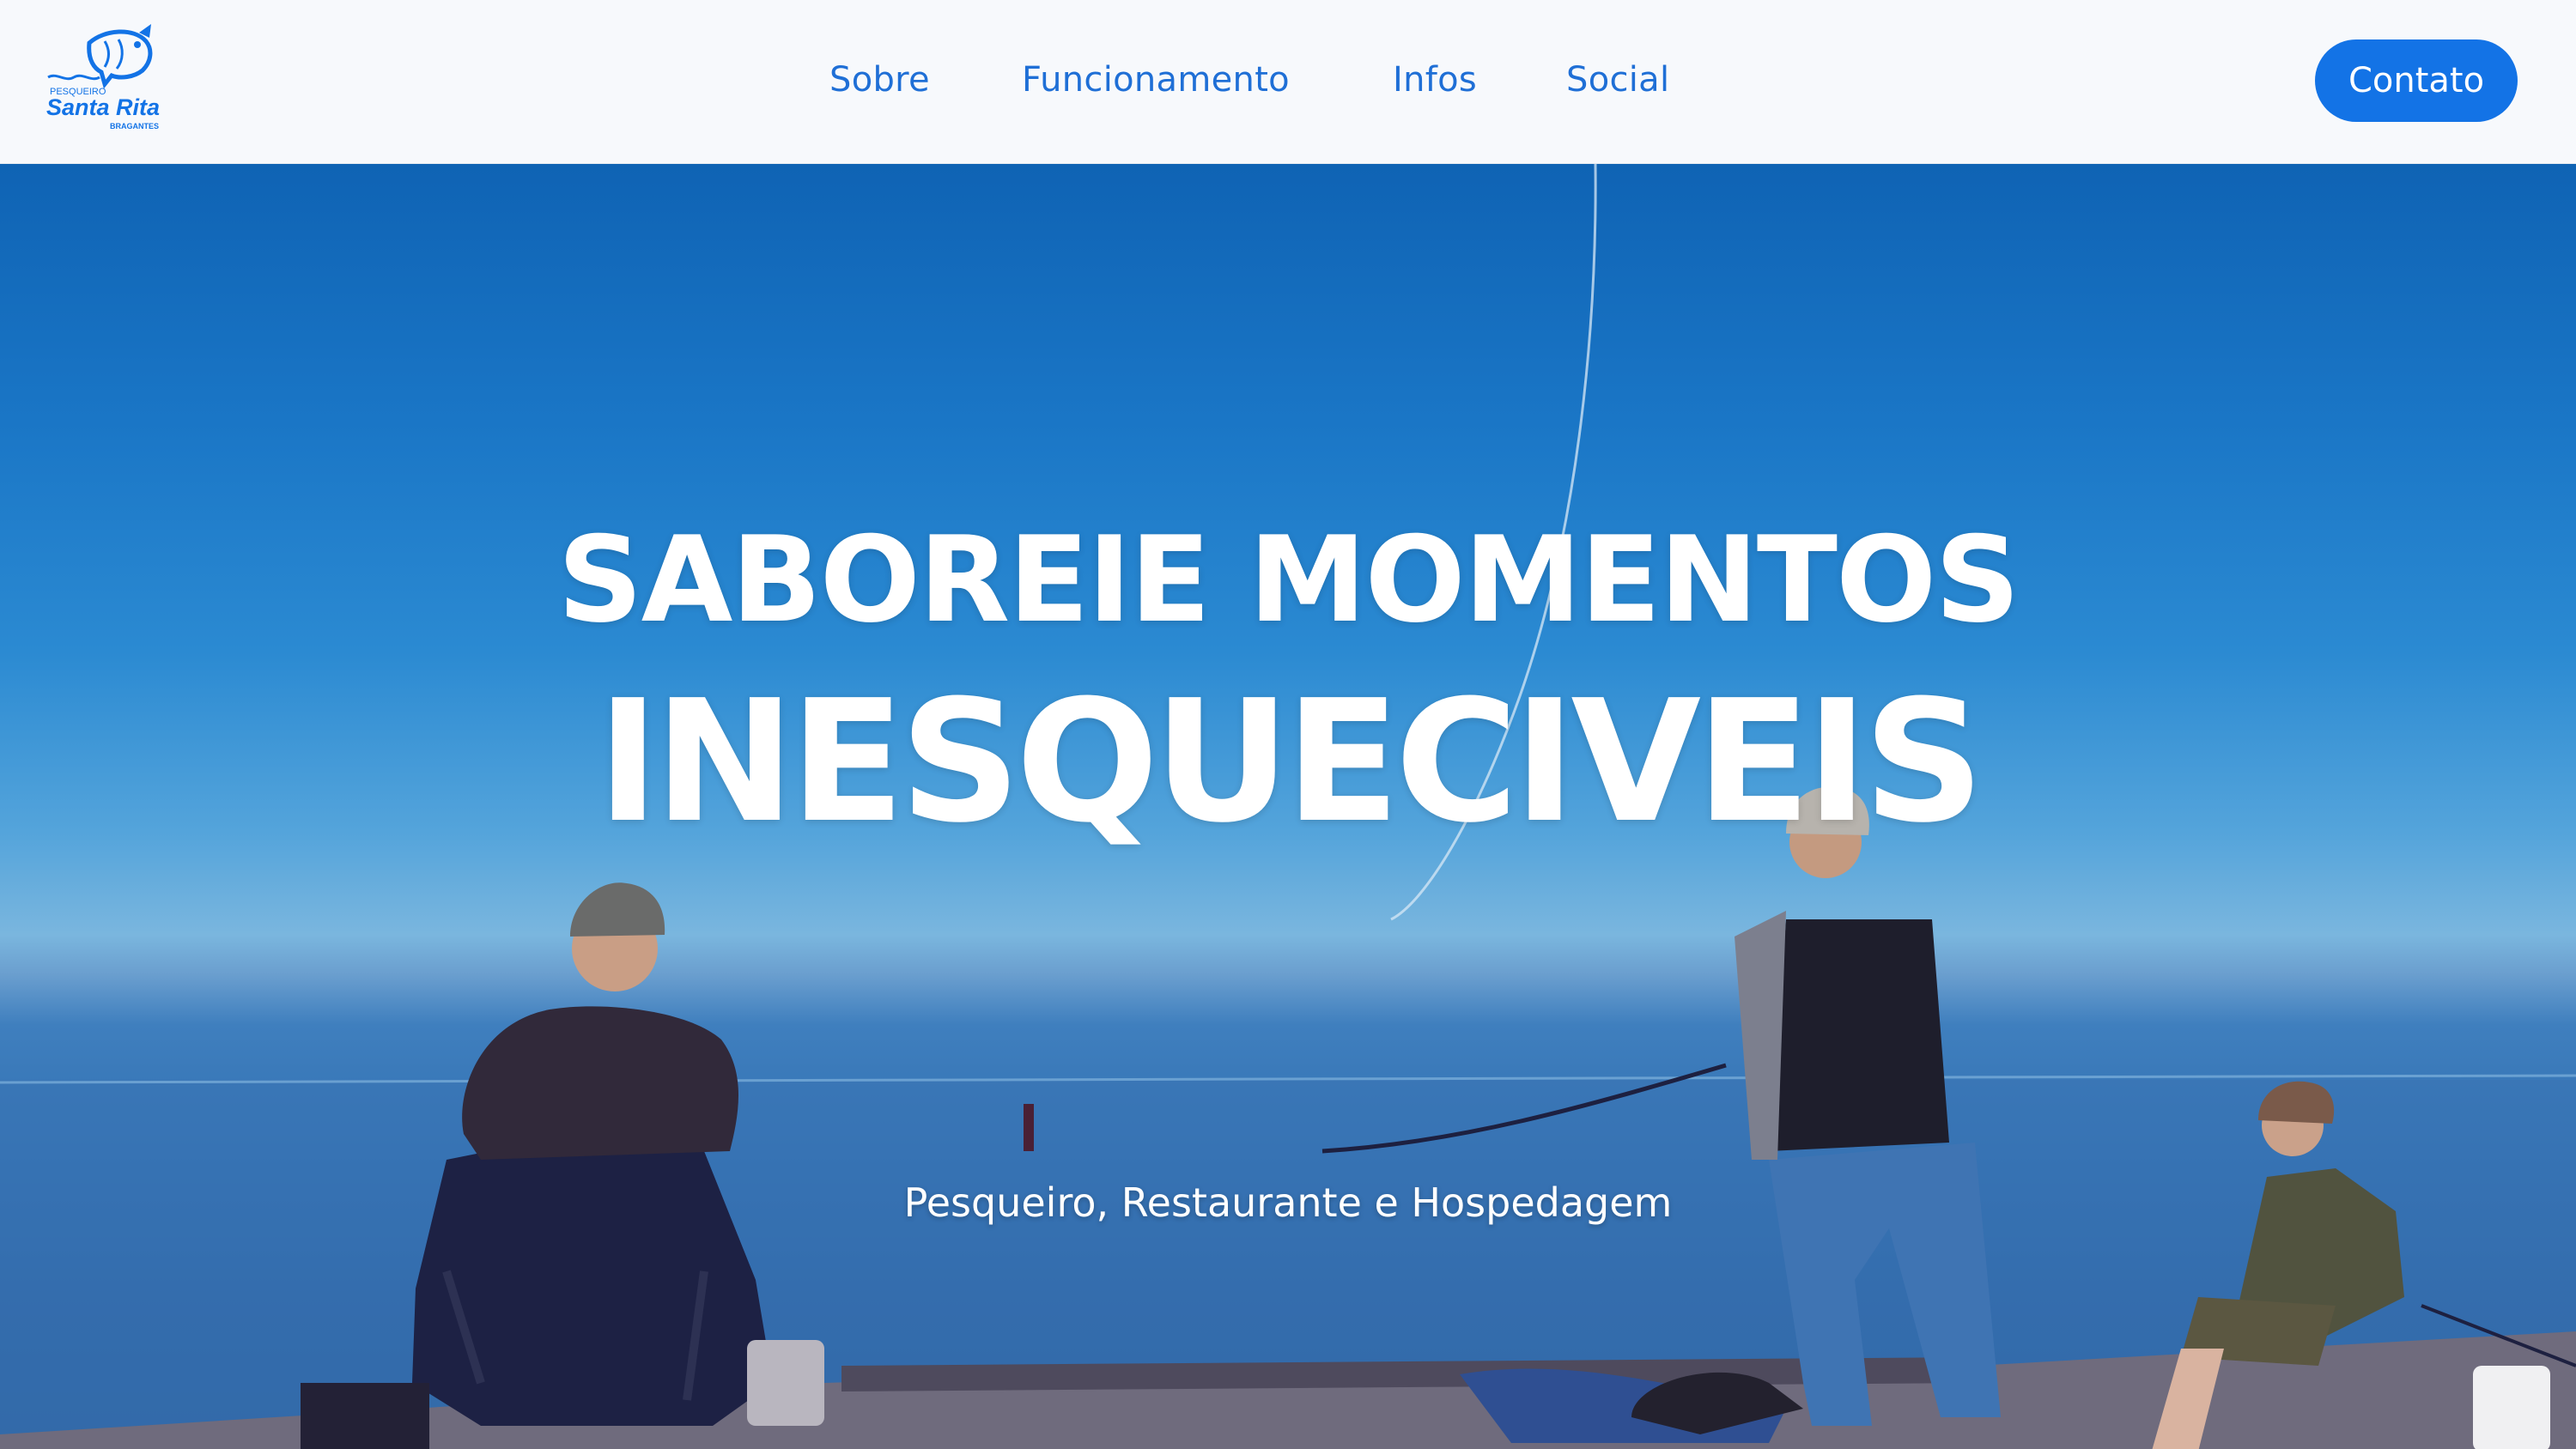 The height and width of the screenshot is (1449, 2576). What do you see at coordinates (1617, 82) in the screenshot?
I see `nav-link-social: Social` at bounding box center [1617, 82].